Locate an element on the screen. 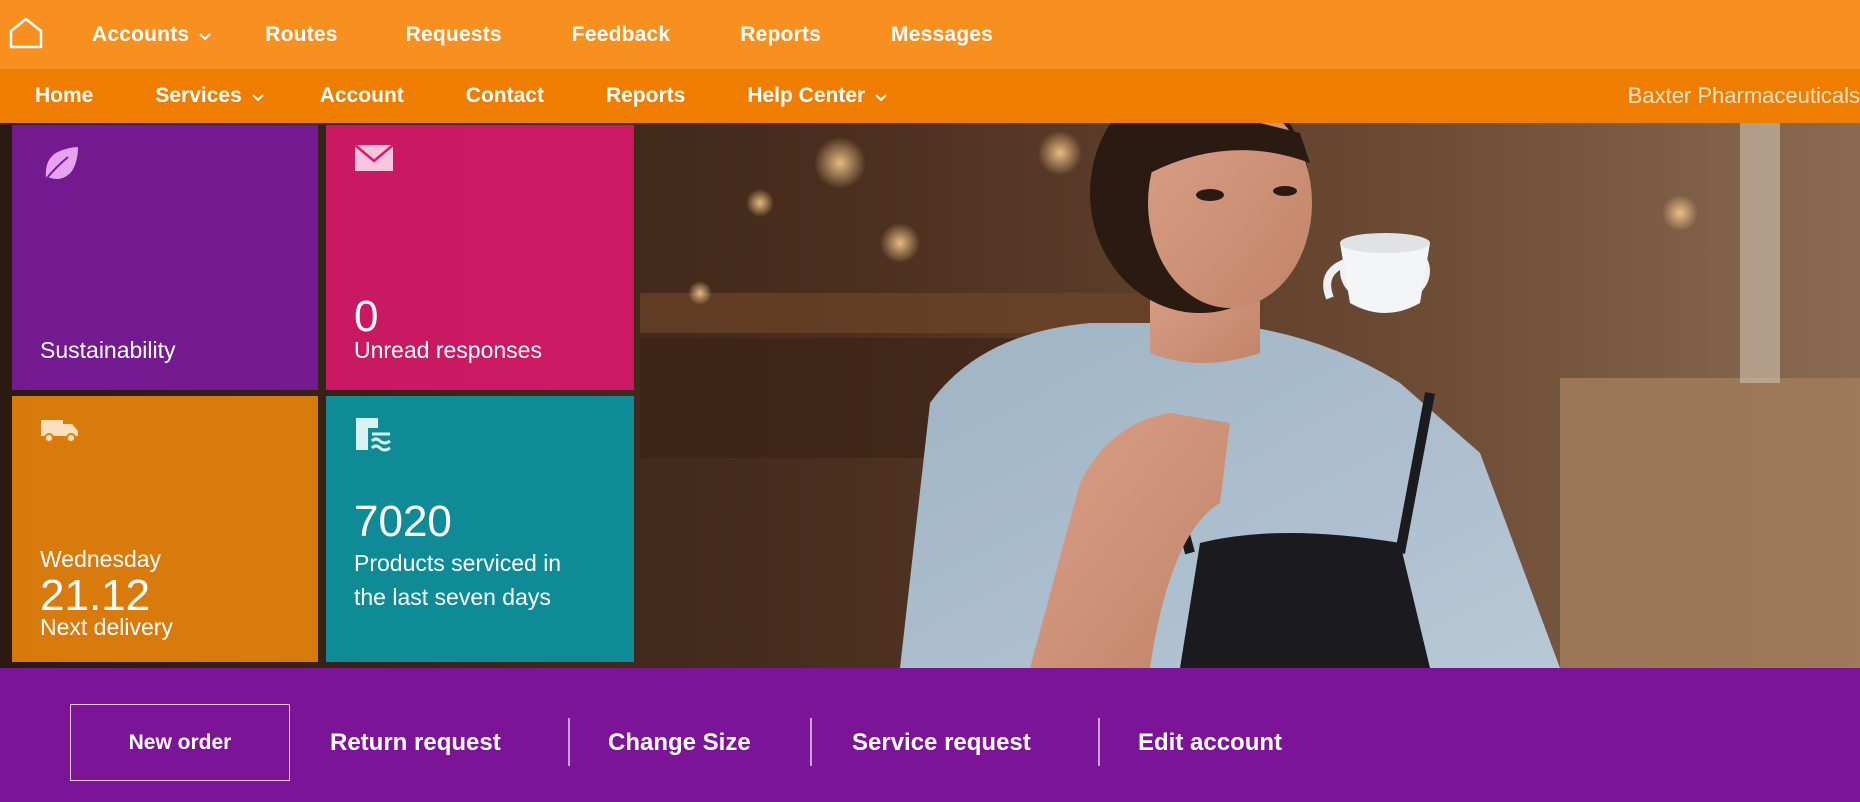  subnav-item-label: Home is located at coordinates (64, 95).